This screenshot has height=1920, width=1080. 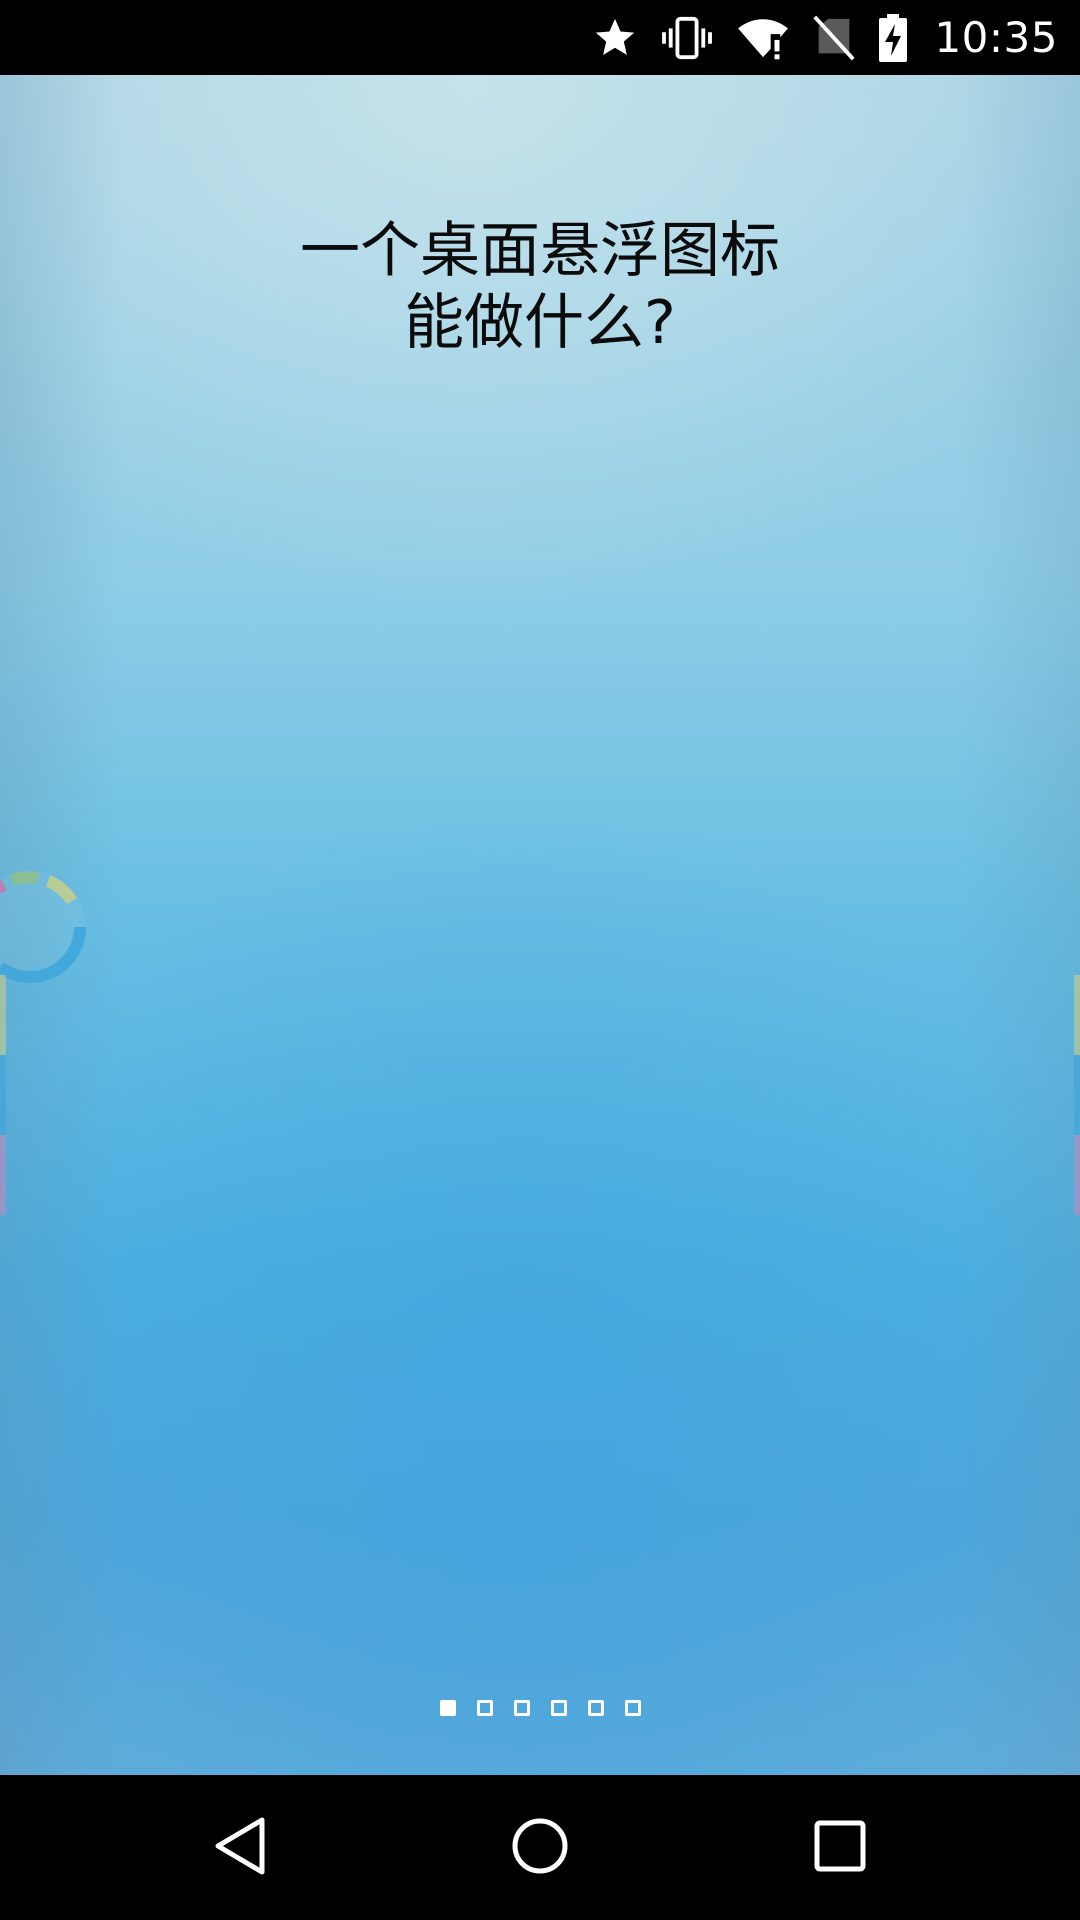 What do you see at coordinates (615, 38) in the screenshot?
I see `star-icon` at bounding box center [615, 38].